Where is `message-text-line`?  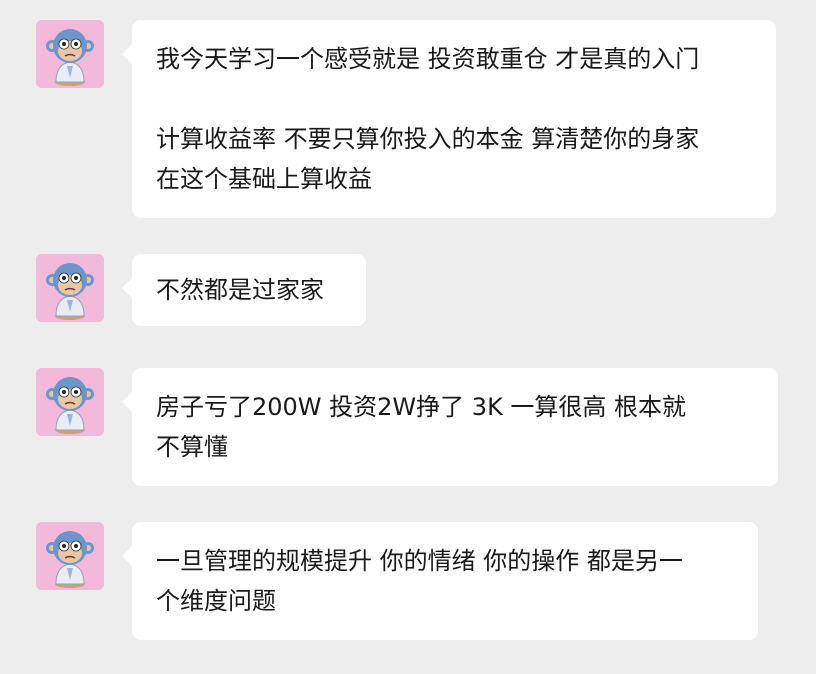 message-text-line is located at coordinates (454, 99).